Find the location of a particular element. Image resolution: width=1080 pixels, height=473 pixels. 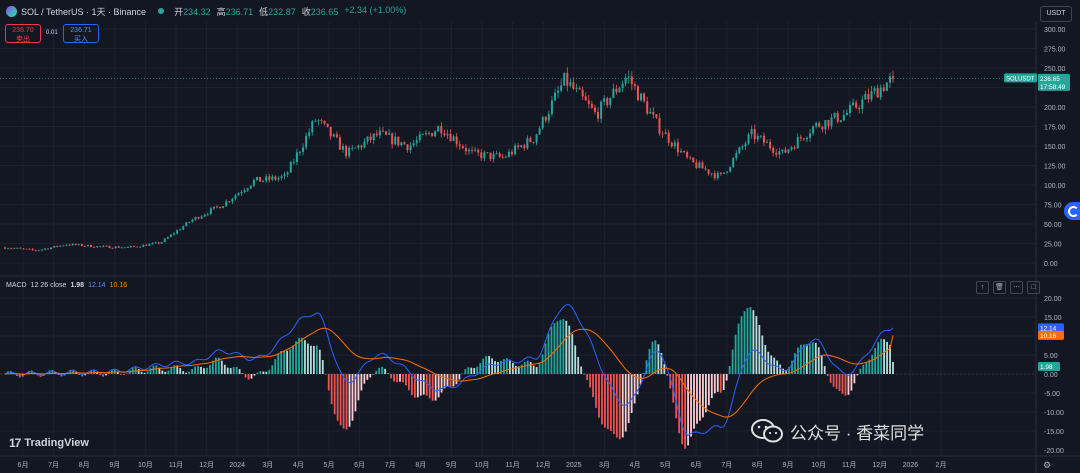

currency-selector: USDT is located at coordinates (1056, 14).